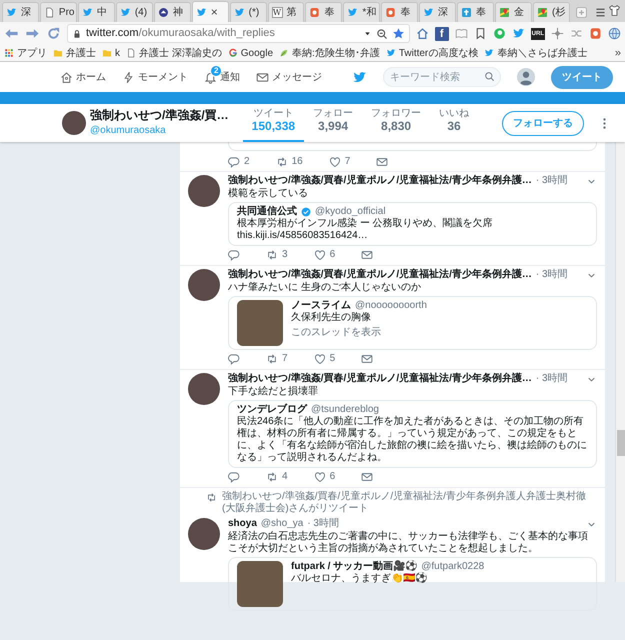  Describe the element at coordinates (412, 440) in the screenshot. I see `quote-text: 民法246条に「他人の動産に工作を加えた者があるときは、その加工物の所有権は、材料の所有者に帰属する。」っていう規定があって、この規定をもとに、よく「有名な絵師が宿泊した旅館の襖に絵を描いたら、襖は絵師のものになる」って説明されるんだよね。` at that location.